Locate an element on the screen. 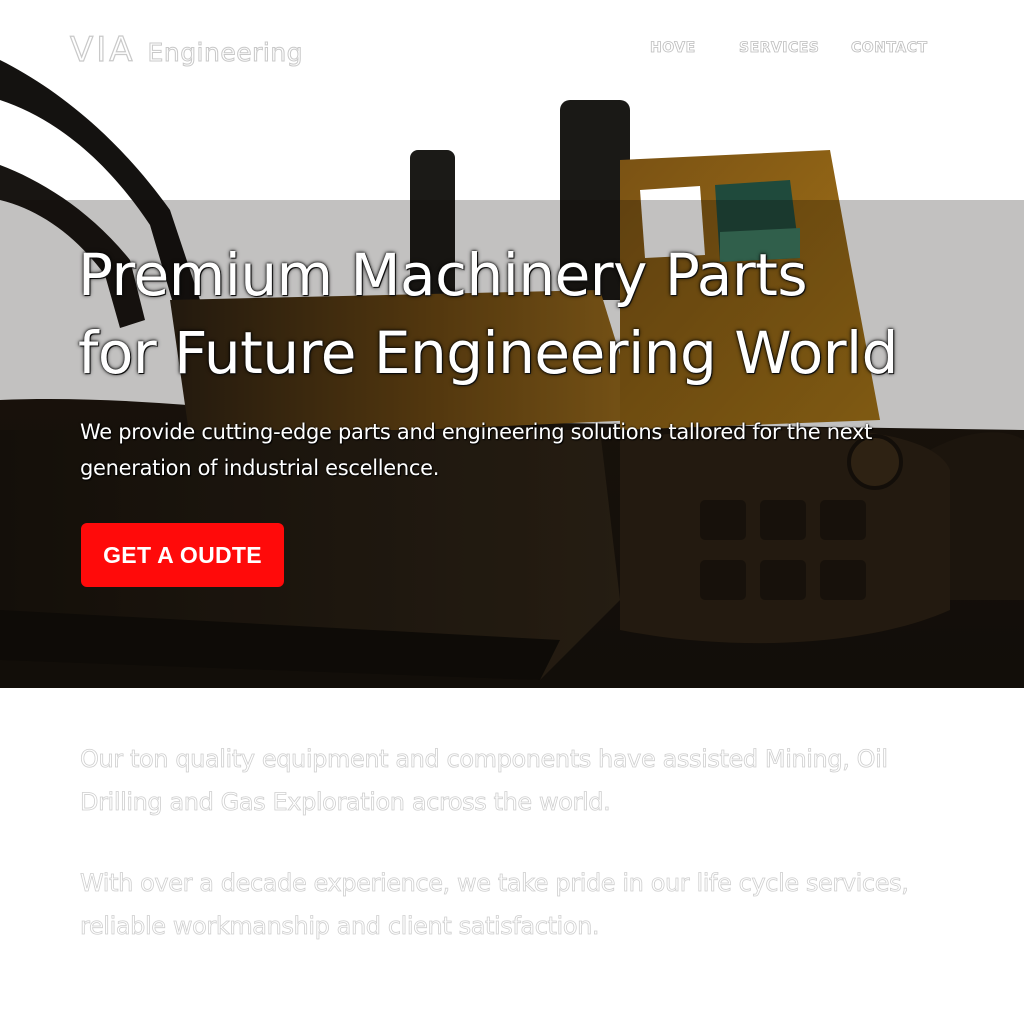  hero-title-line-2: for Future Engineering World is located at coordinates (488, 353).